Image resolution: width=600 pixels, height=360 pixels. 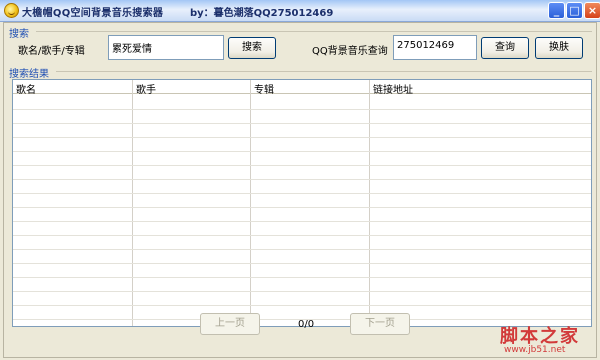 What do you see at coordinates (262, 88) in the screenshot?
I see `column-header-album: 专辑` at bounding box center [262, 88].